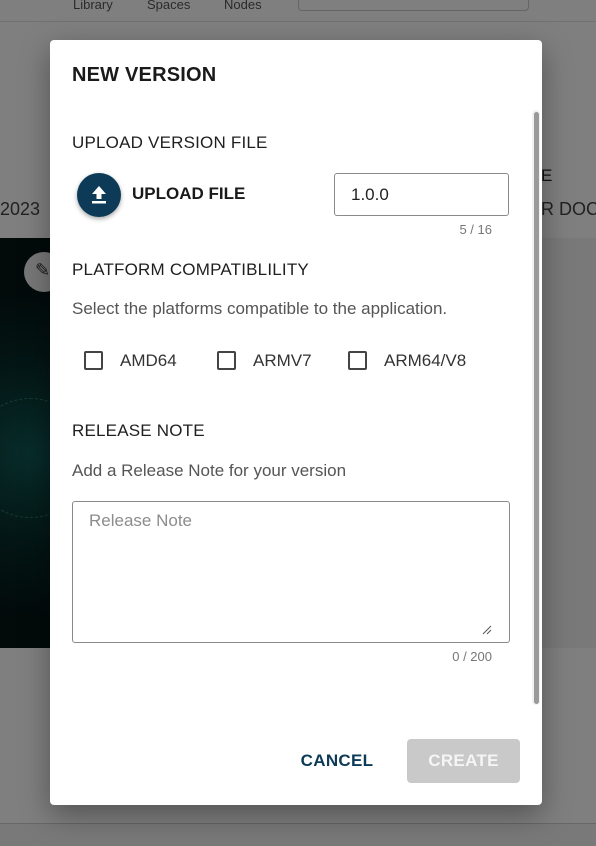  I want to click on checkbox-label-armv7: ARMV7, so click(282, 361).